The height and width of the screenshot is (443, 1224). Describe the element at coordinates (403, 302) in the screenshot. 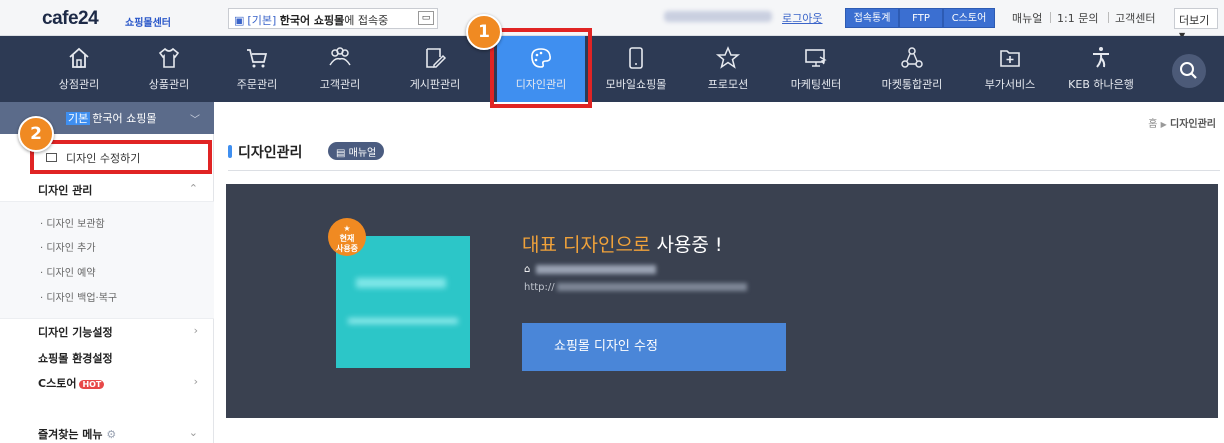

I see `design-thumbnail` at that location.